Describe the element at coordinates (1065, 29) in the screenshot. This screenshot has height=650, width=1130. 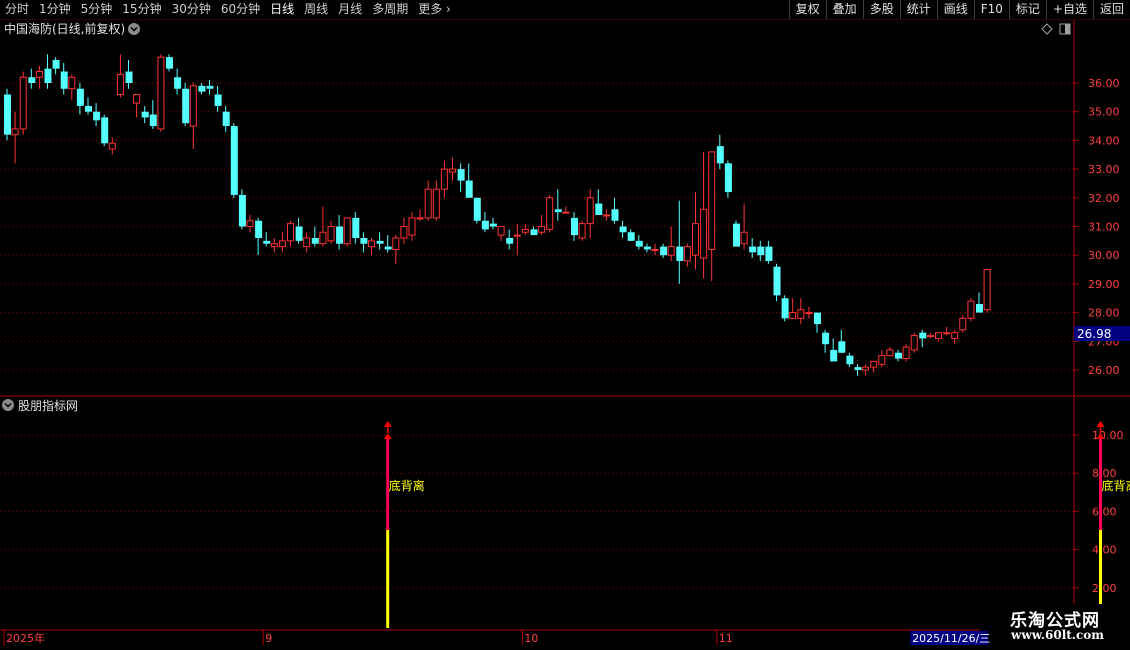
I see `panel-toggle-icon` at that location.